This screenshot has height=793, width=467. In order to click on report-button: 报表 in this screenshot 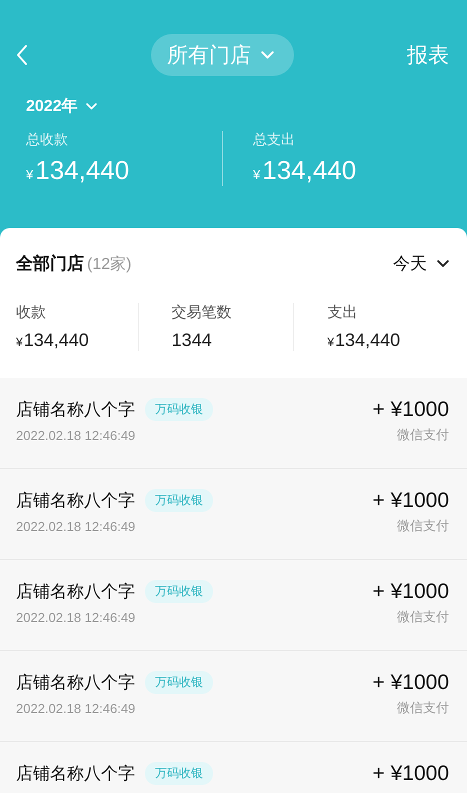, I will do `click(428, 55)`.